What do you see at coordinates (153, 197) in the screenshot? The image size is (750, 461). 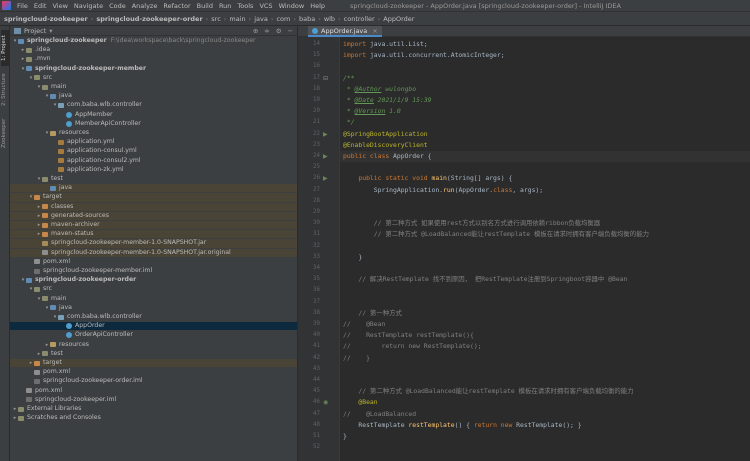 I see `tree-item: ▾ target` at bounding box center [153, 197].